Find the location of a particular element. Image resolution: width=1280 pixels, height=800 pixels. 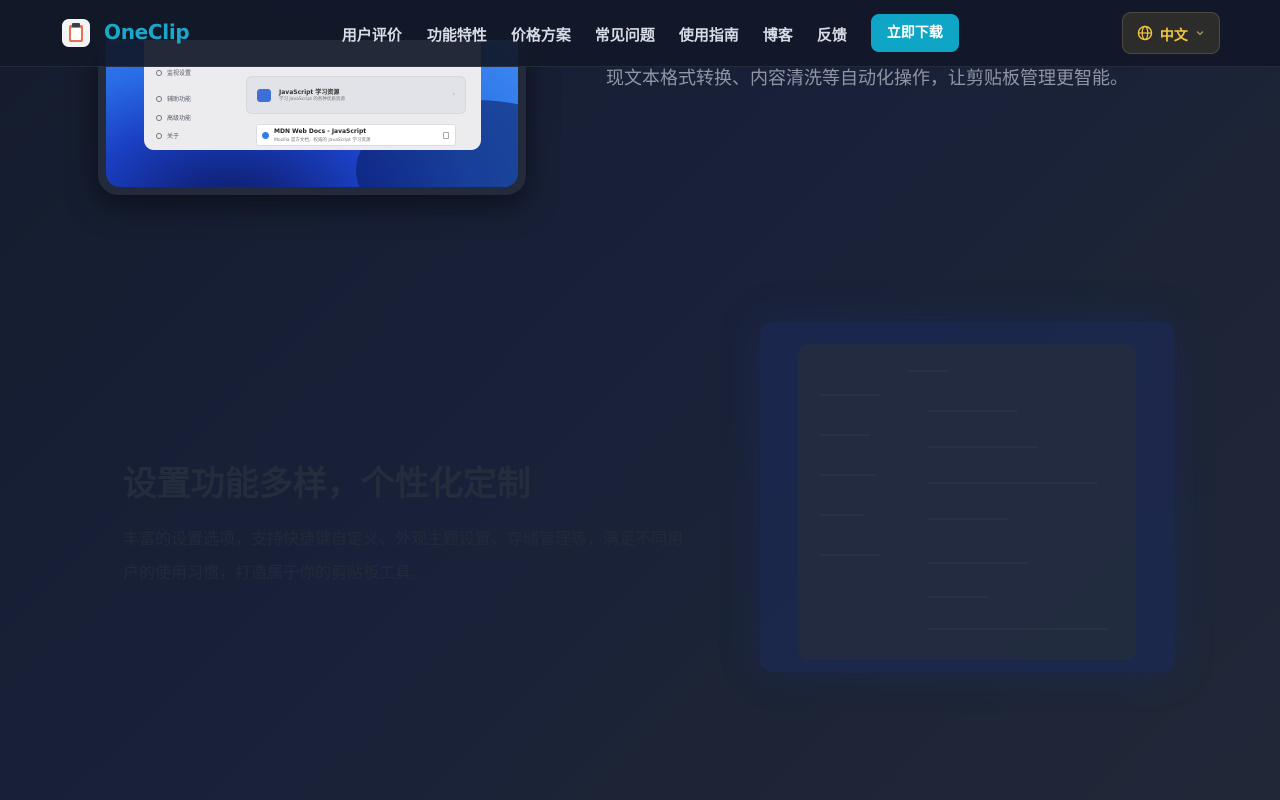

clipboard-paper is located at coordinates (76, 34).